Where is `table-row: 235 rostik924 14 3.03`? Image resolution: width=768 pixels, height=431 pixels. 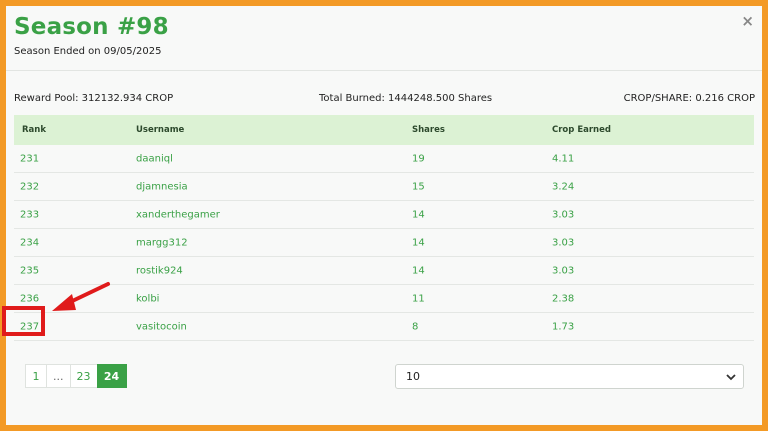
table-row: 235 rostik924 14 3.03 is located at coordinates (384, 271).